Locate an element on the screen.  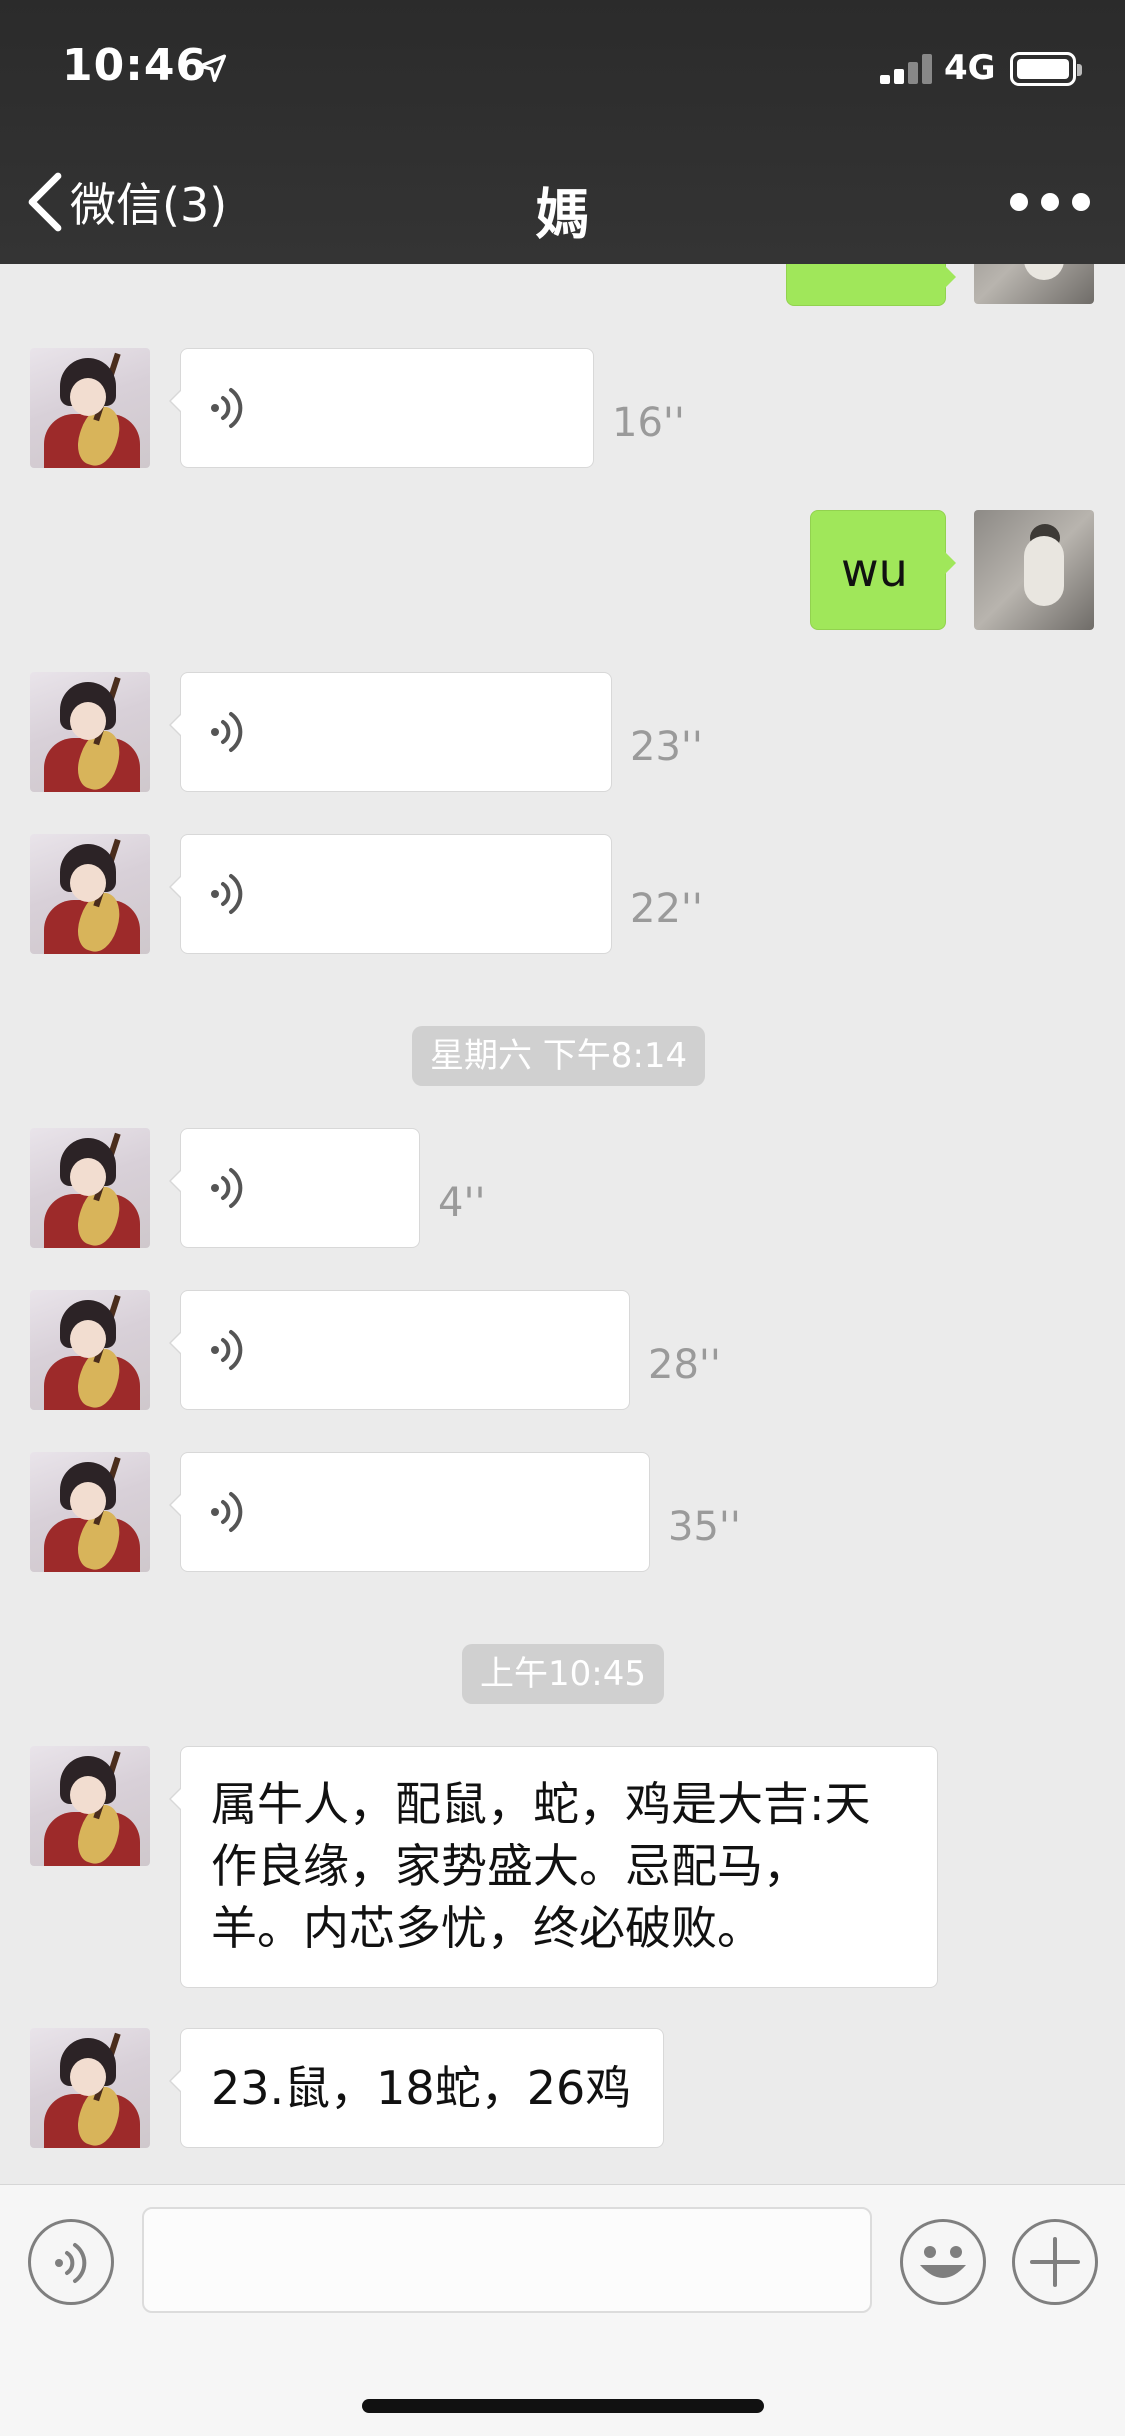
home-indicator is located at coordinates (563, 2406).